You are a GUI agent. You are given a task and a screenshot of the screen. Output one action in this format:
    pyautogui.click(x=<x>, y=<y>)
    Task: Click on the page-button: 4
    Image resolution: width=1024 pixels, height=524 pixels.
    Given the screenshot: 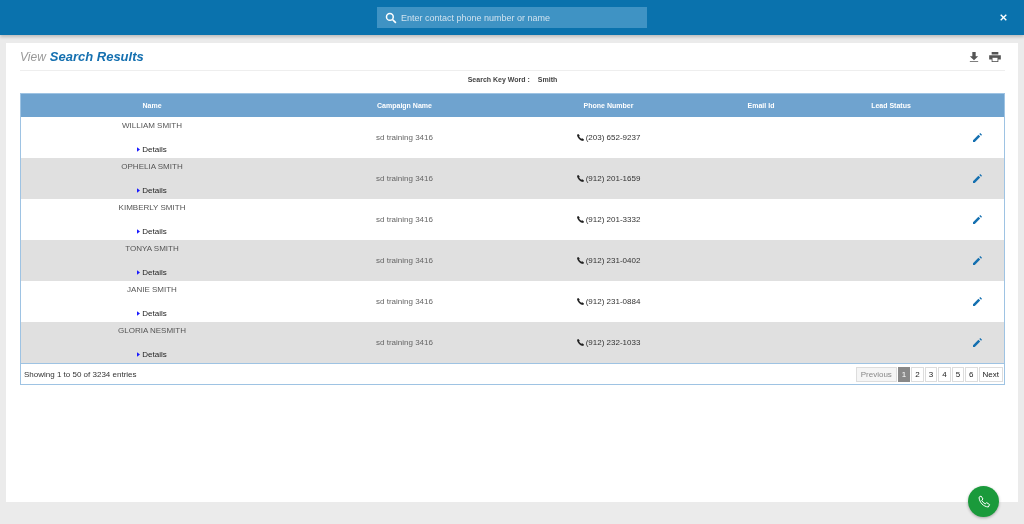 What is the action you would take?
    pyautogui.click(x=944, y=374)
    